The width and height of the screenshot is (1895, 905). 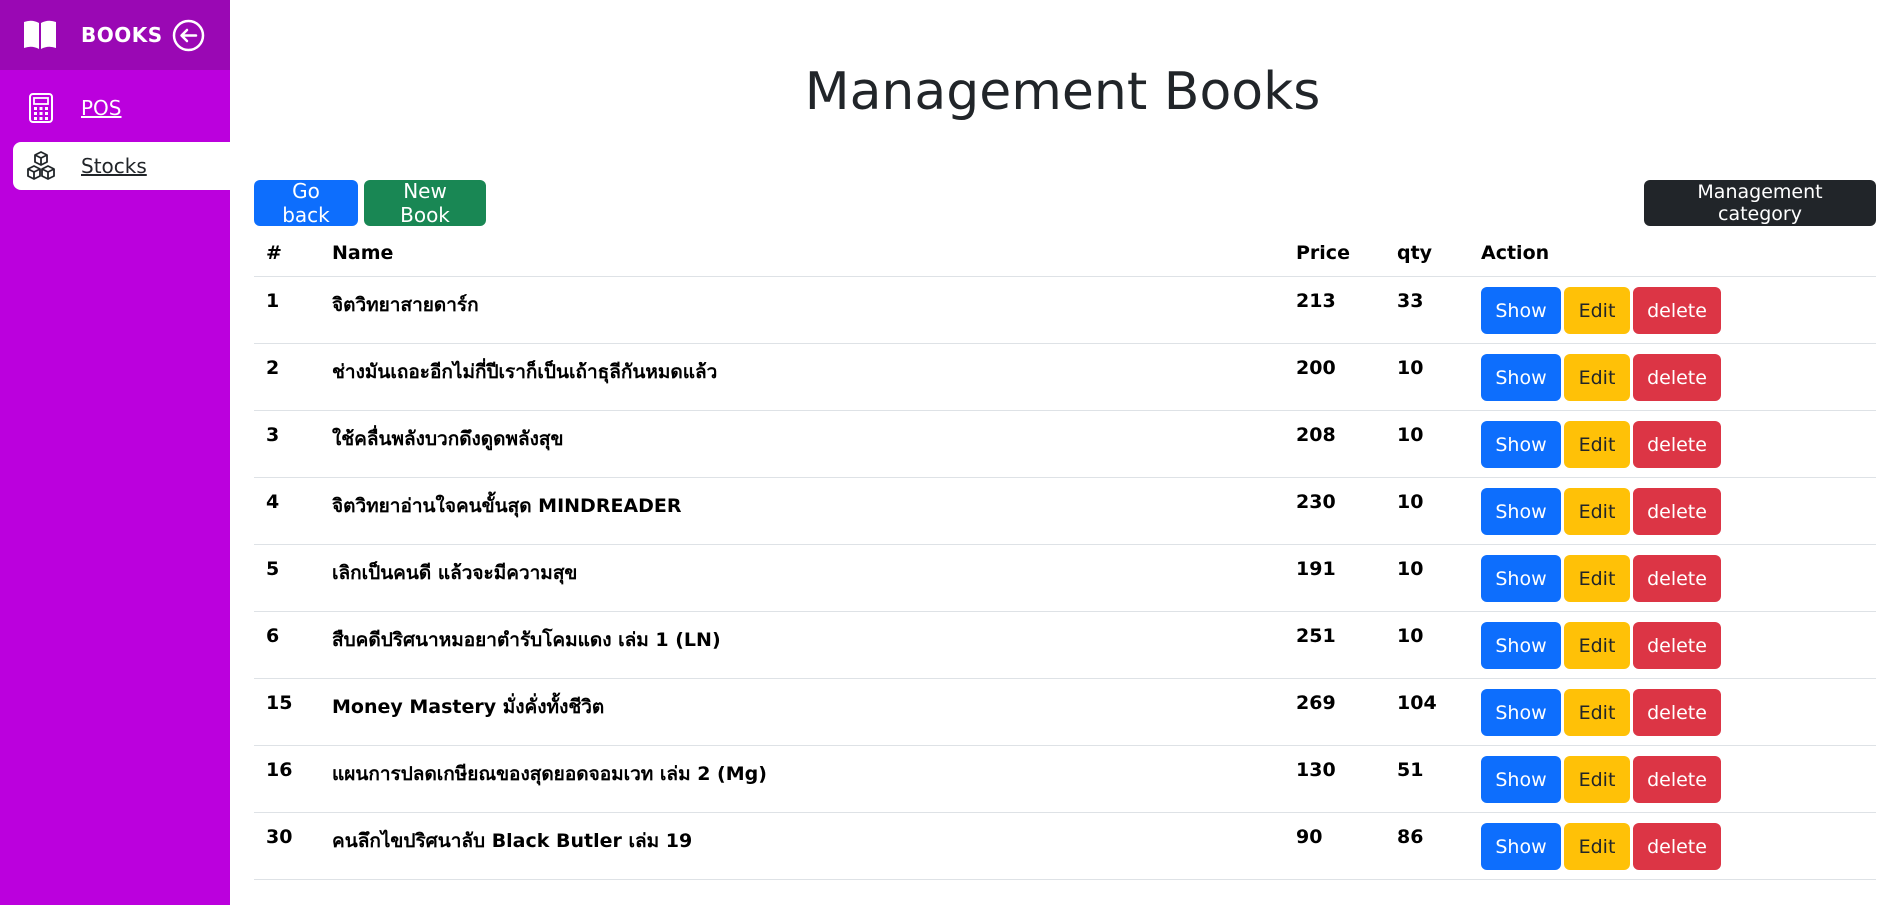 I want to click on cell-price: 213, so click(x=1334, y=310).